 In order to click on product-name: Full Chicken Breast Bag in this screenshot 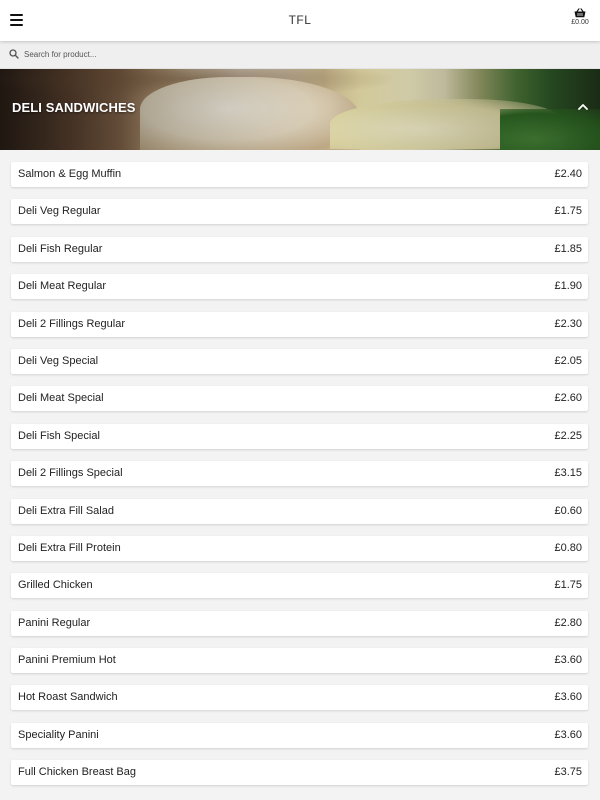, I will do `click(77, 772)`.